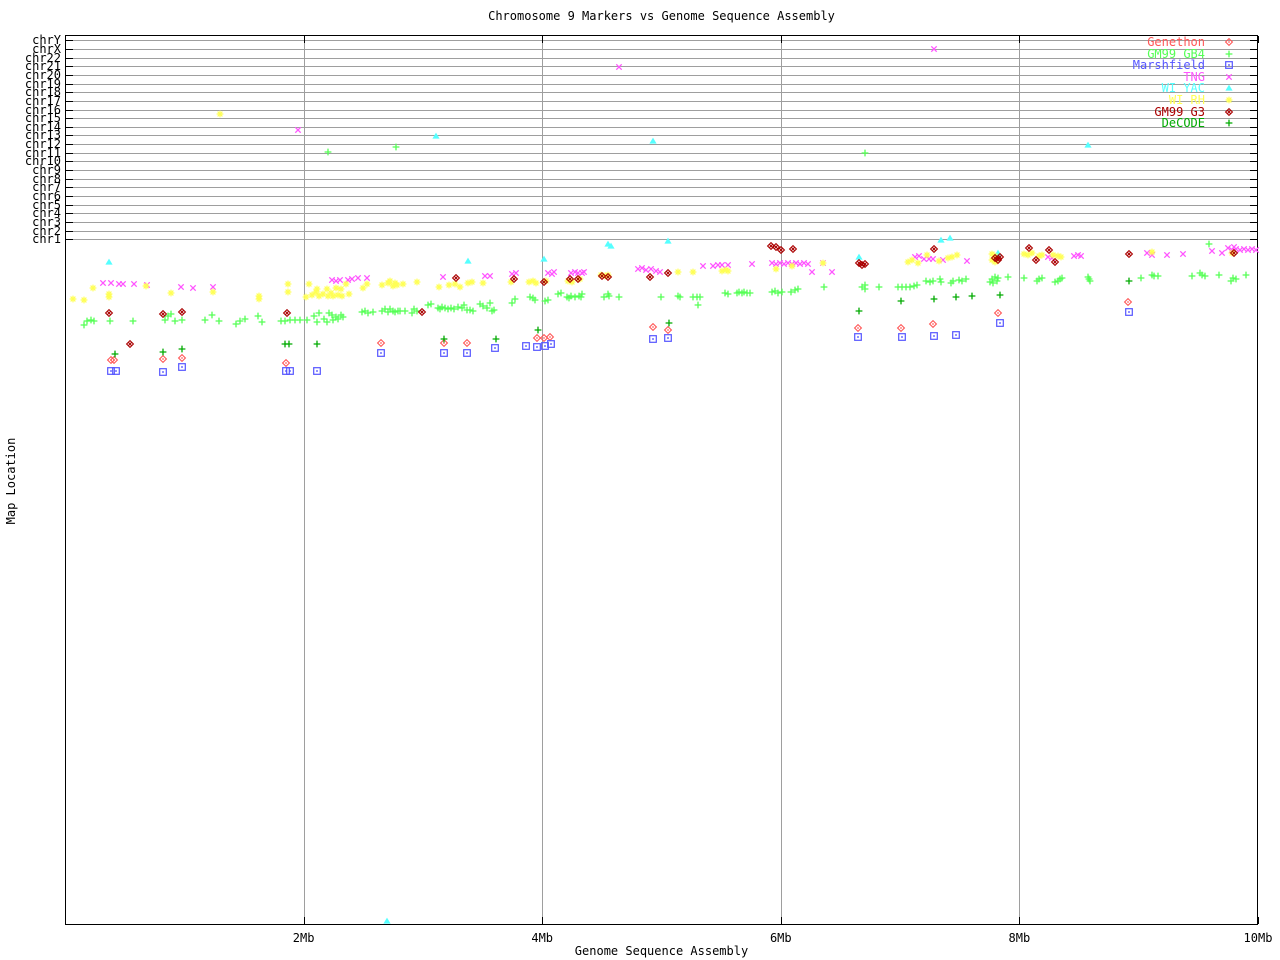  What do you see at coordinates (1168, 65) in the screenshot?
I see `legend-label: Marshfield` at bounding box center [1168, 65].